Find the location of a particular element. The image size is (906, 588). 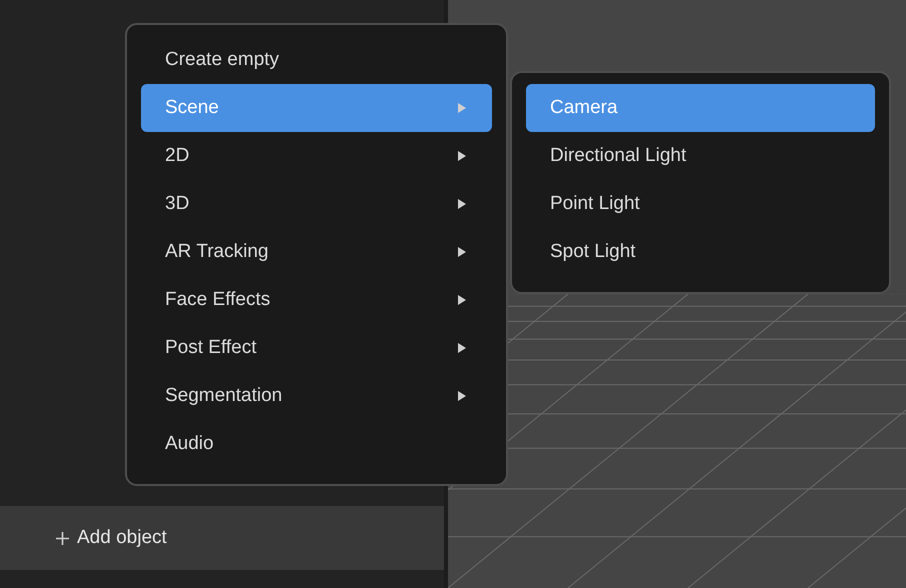

menu-item: 2D is located at coordinates (316, 156).